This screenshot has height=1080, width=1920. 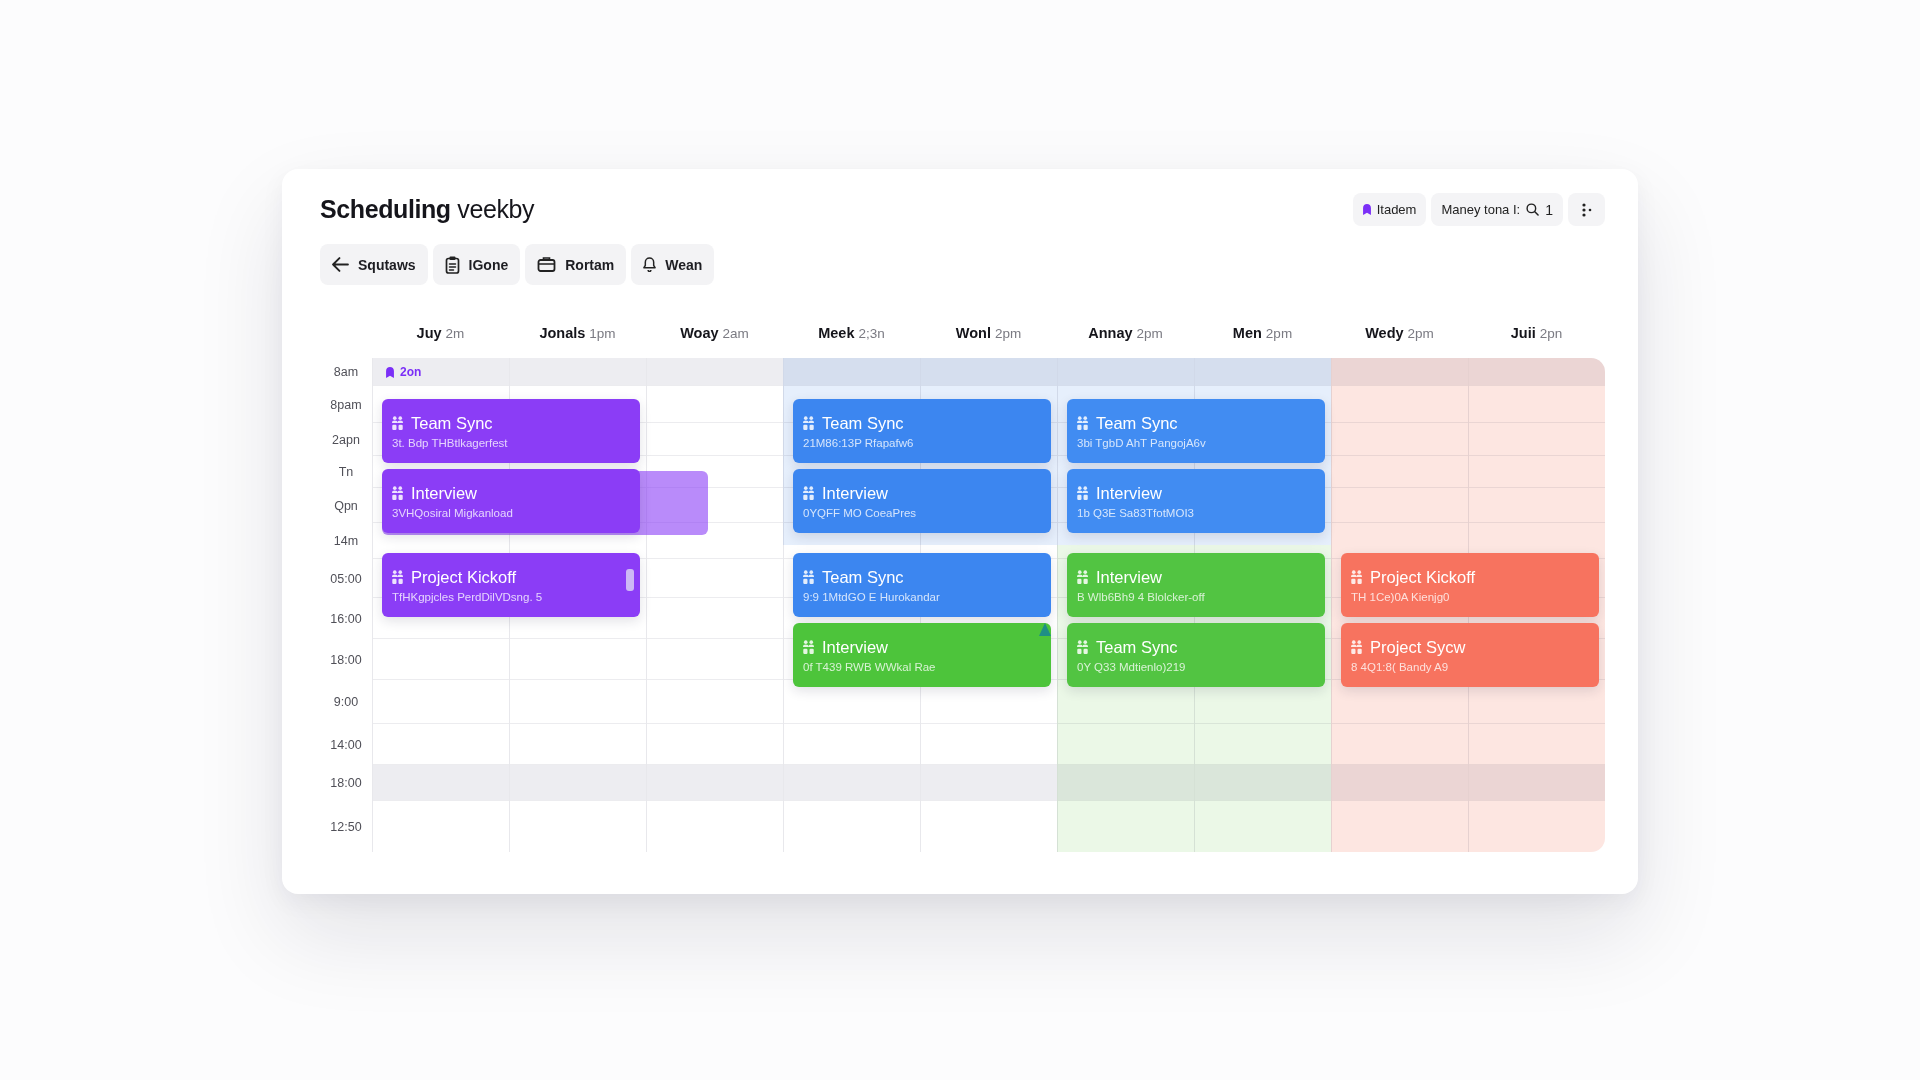 I want to click on event-card: Project Sycw 8 4Q1:8( Bandy A9, so click(x=1470, y=655).